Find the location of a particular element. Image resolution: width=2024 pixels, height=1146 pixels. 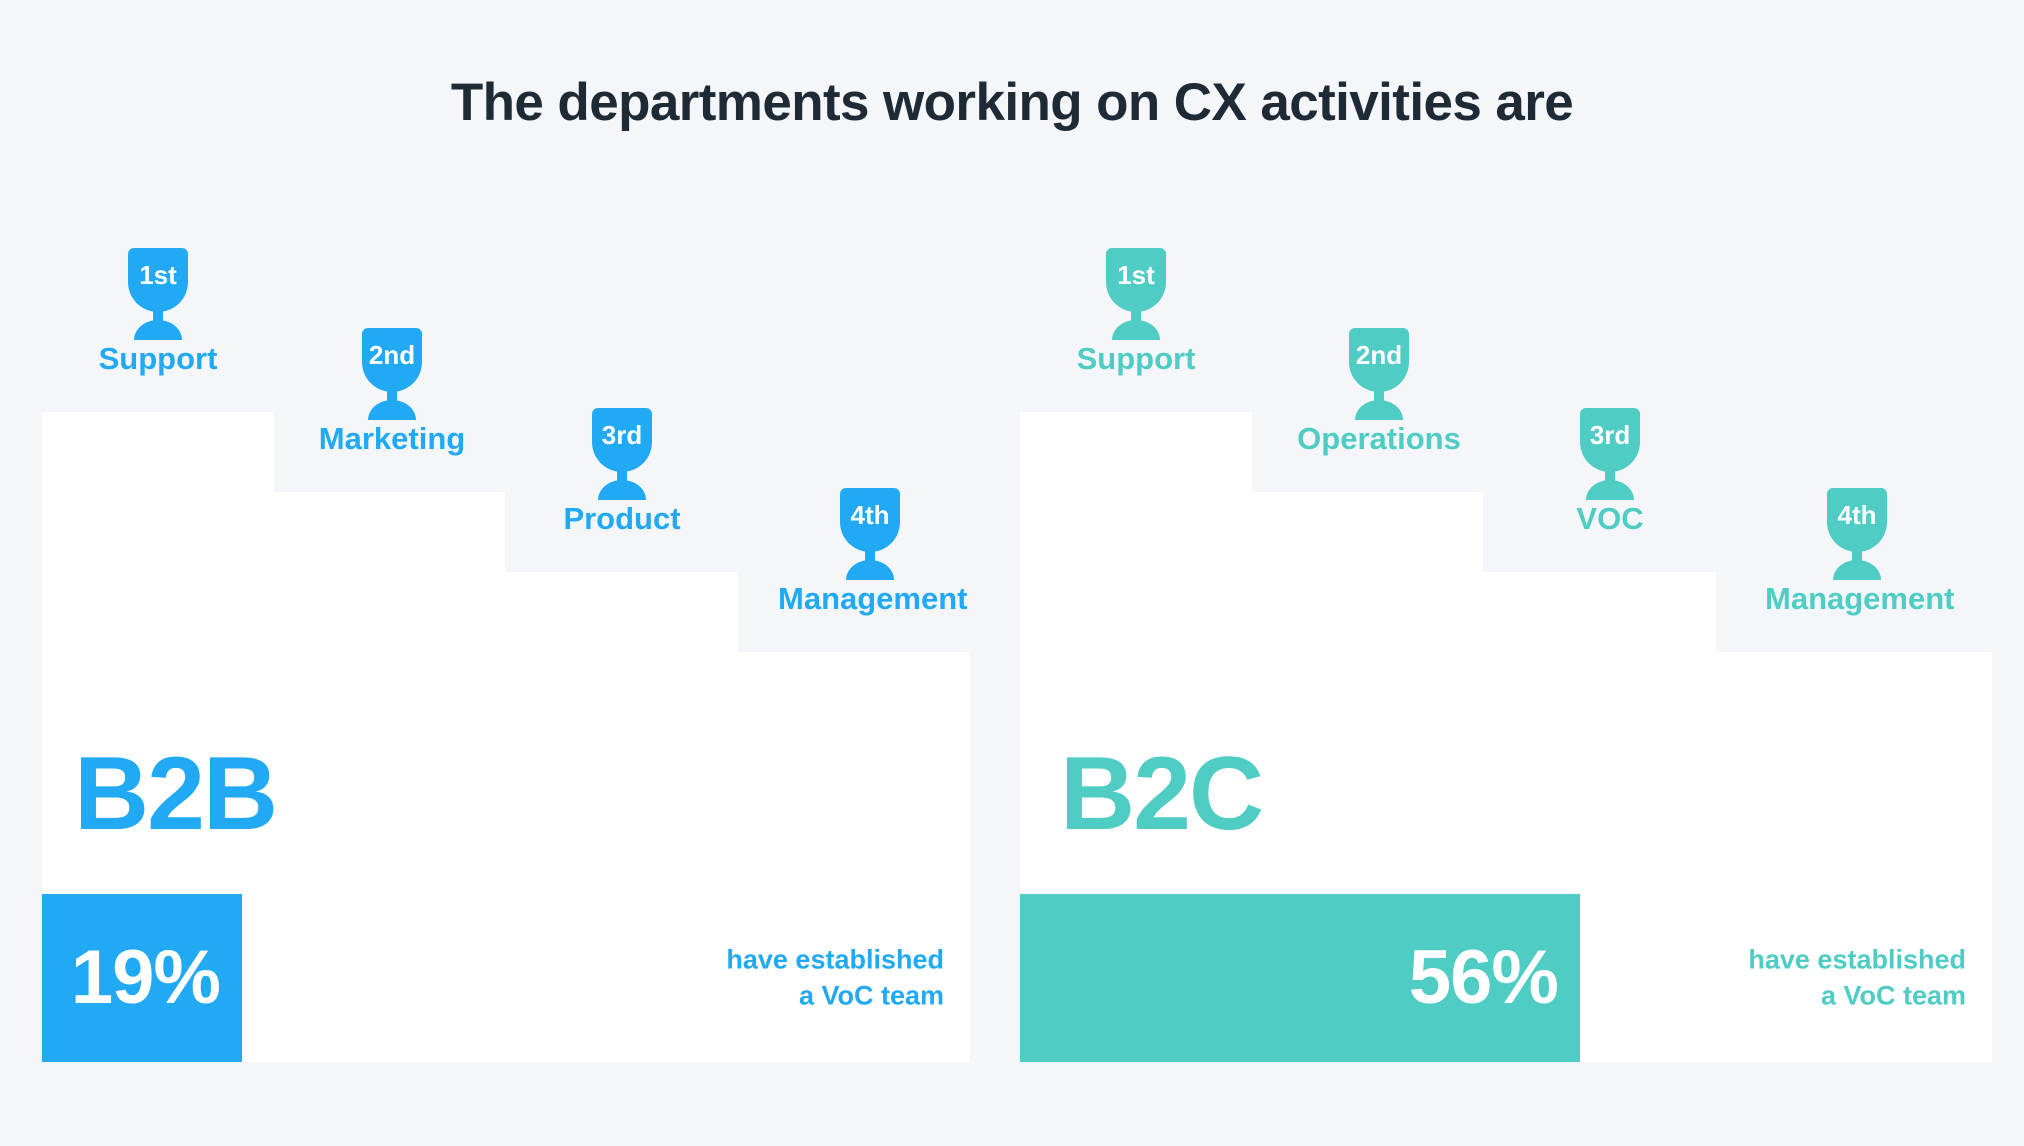

rank-item-3: 3rd Product is located at coordinates (622, 472).